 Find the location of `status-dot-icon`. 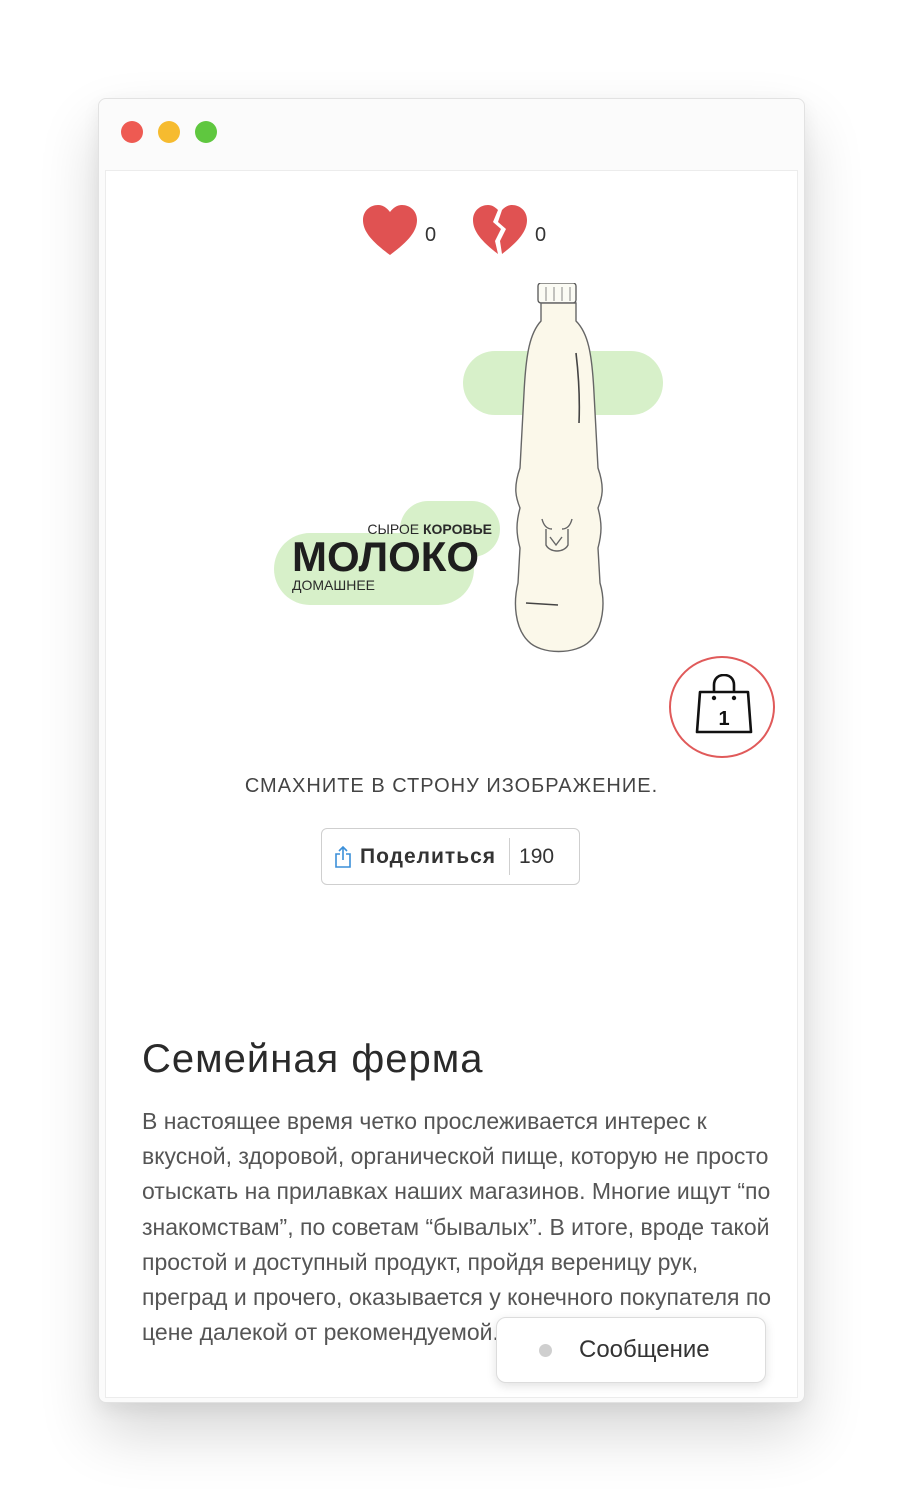

status-dot-icon is located at coordinates (545, 1350).